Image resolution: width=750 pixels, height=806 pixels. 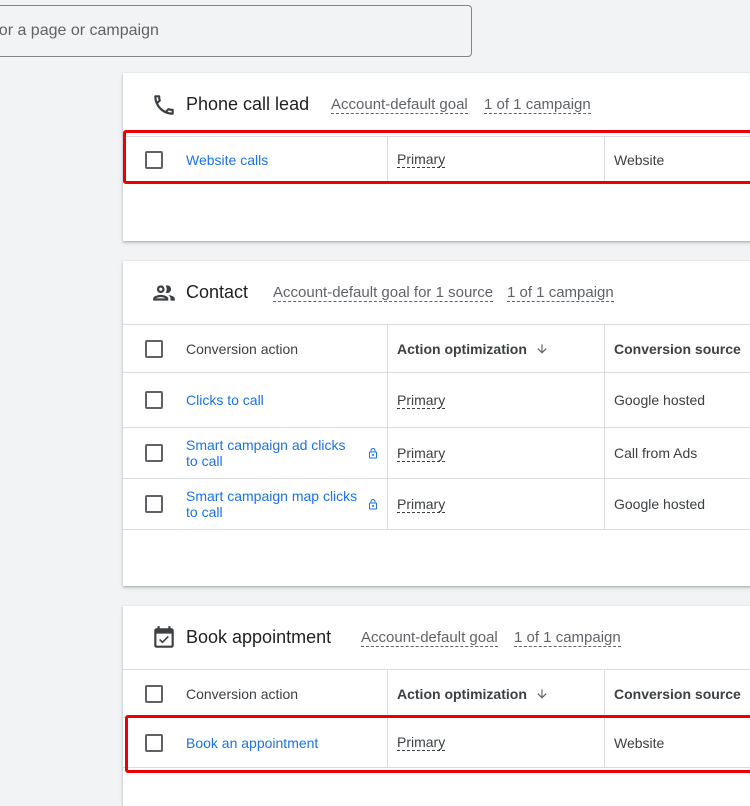 I want to click on goal-chip: Account-default goal for 1 source, so click(x=383, y=293).